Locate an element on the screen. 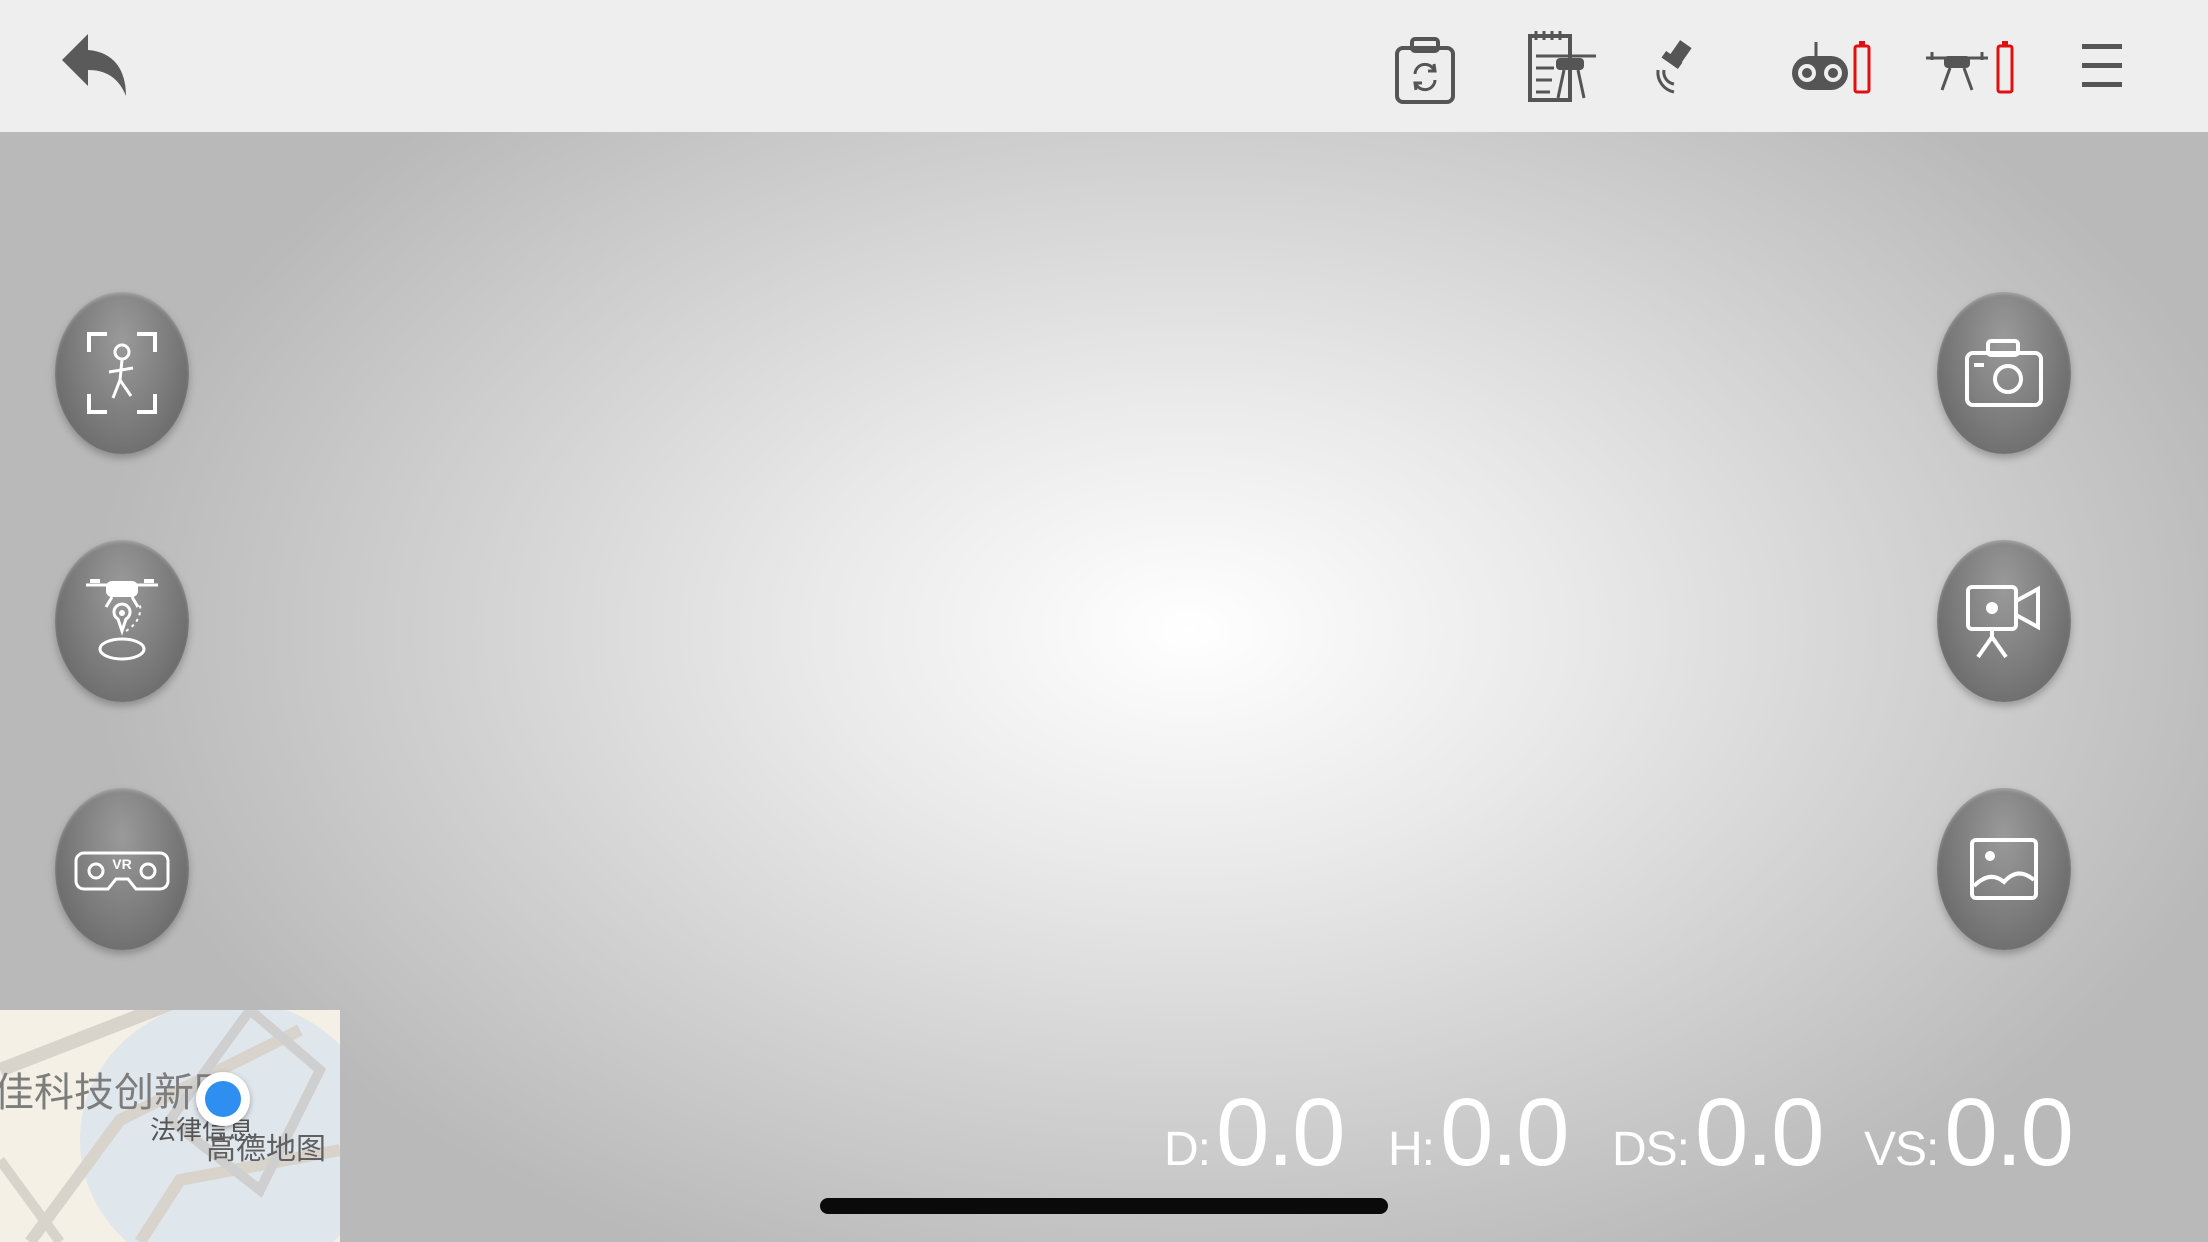  home-indicator is located at coordinates (1104, 1206).